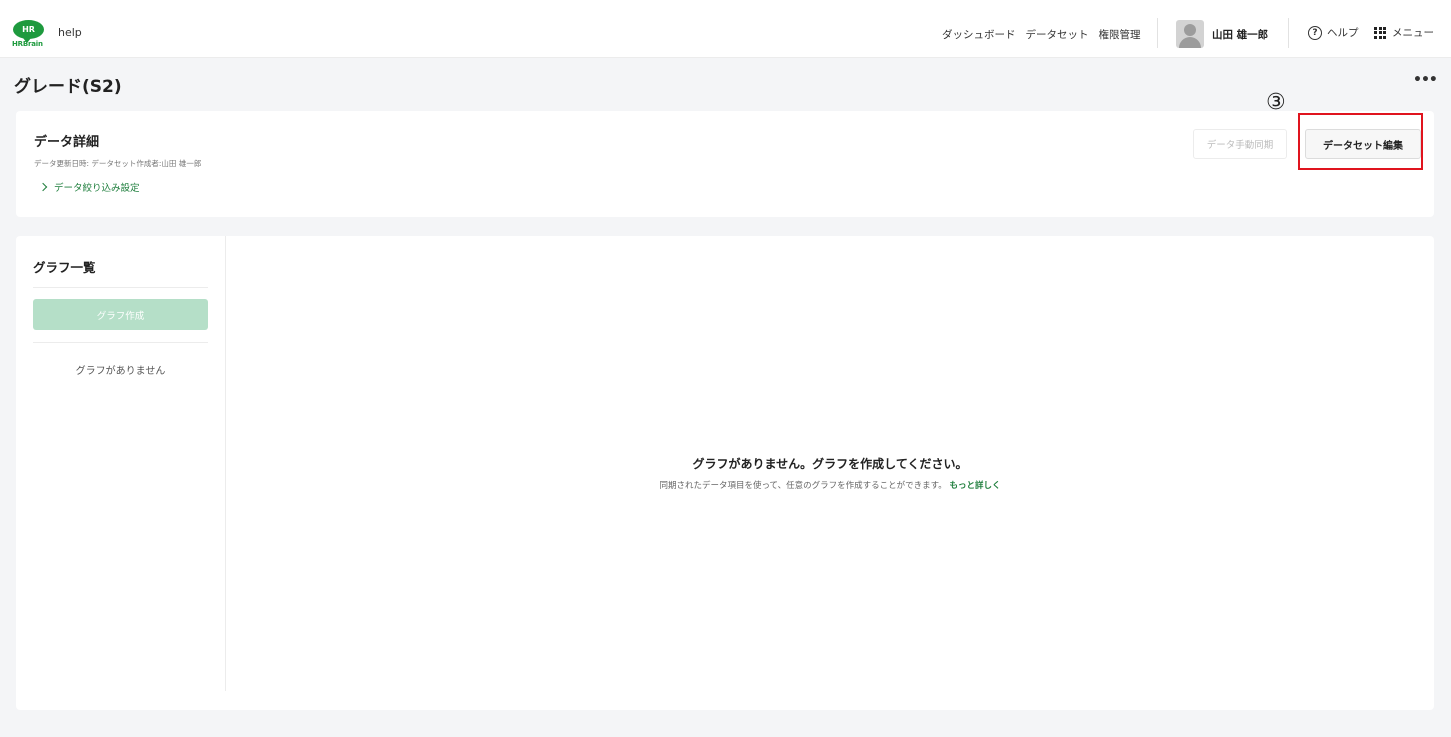  I want to click on logo-bubble-icon: HR, so click(28, 31).